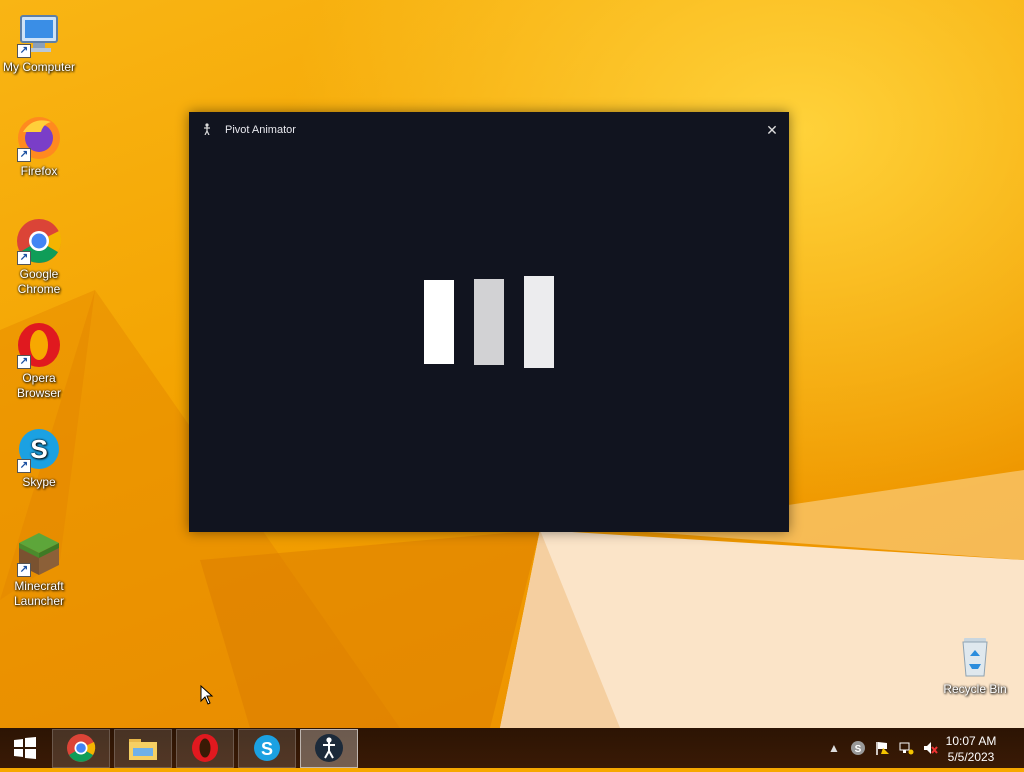 The height and width of the screenshot is (772, 1024). I want to click on windows-logo-icon, so click(25, 748).